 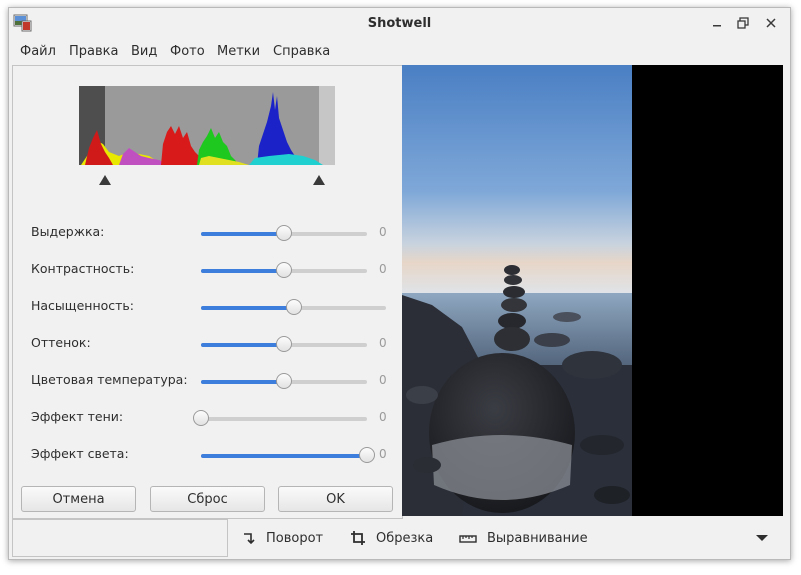 I want to click on temperature-fill, so click(x=242, y=382).